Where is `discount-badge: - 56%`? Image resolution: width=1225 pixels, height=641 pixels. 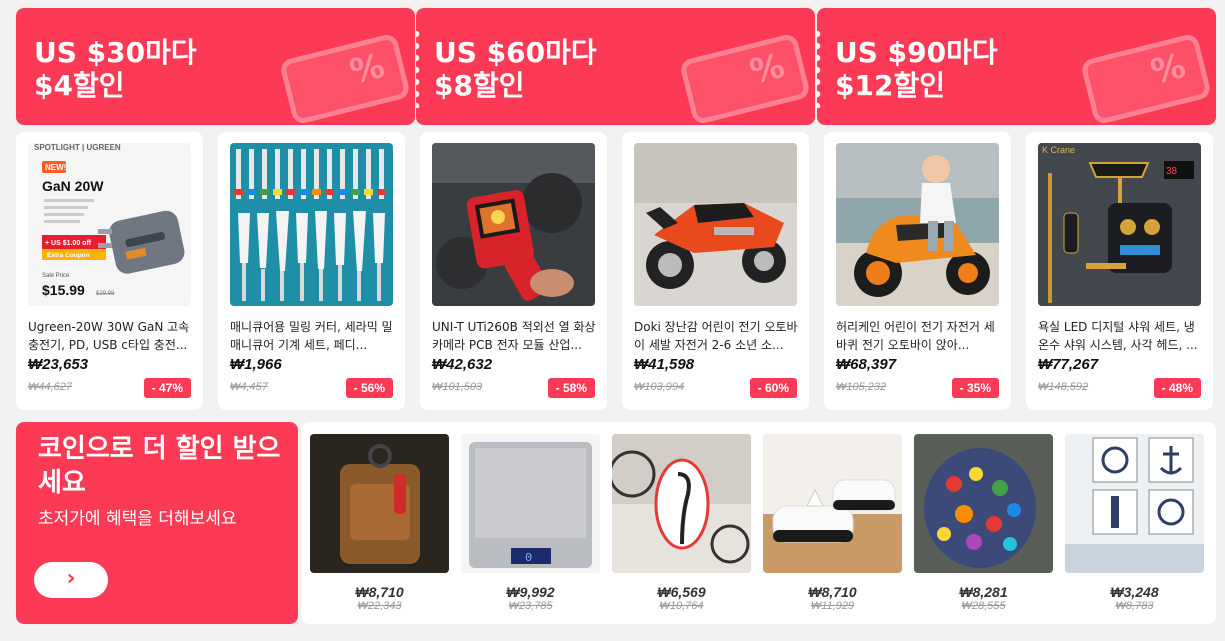 discount-badge: - 56% is located at coordinates (369, 388).